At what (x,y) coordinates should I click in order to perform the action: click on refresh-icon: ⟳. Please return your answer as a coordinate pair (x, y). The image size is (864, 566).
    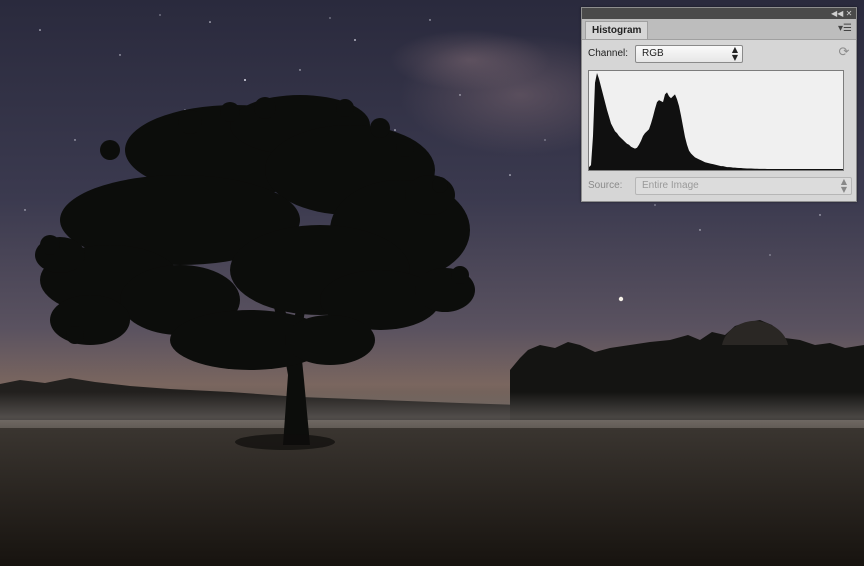
    Looking at the image, I should click on (844, 53).